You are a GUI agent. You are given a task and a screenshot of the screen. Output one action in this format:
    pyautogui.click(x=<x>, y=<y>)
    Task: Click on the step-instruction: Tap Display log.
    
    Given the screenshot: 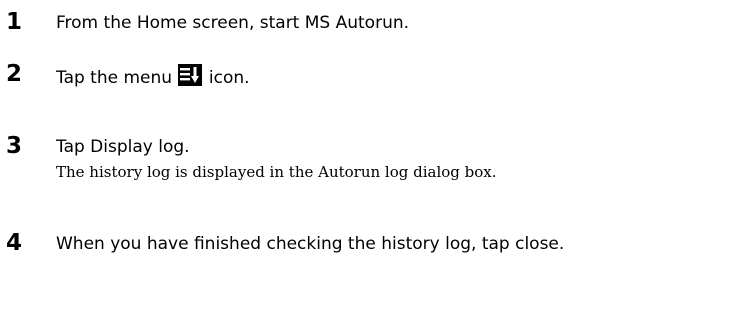 What is the action you would take?
    pyautogui.click(x=123, y=147)
    